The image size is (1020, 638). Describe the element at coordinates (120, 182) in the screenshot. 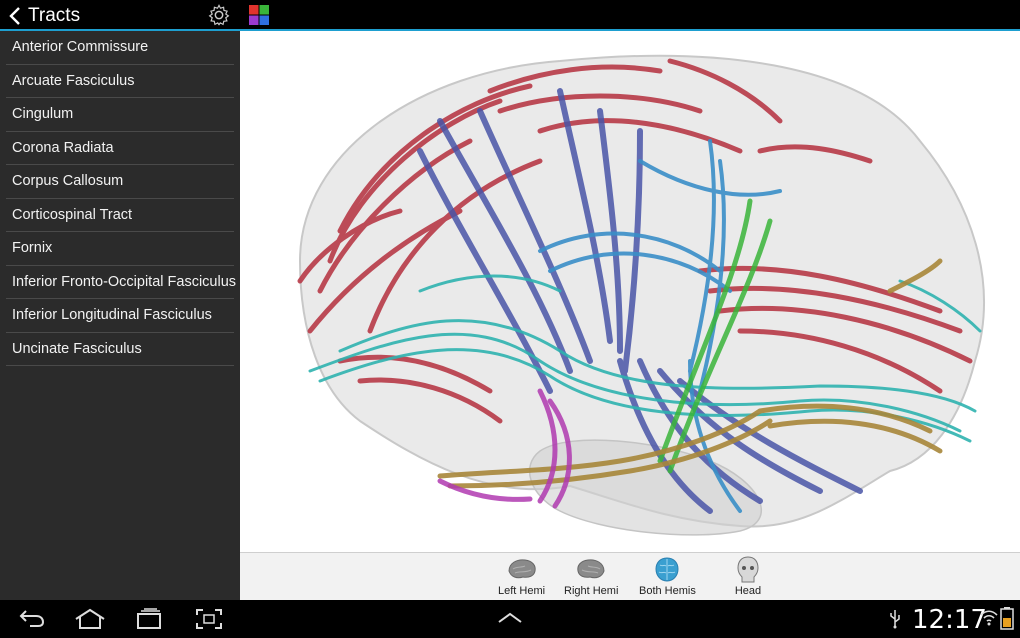

I see `list-item-corpus-callosum: Corpus Callosum` at that location.